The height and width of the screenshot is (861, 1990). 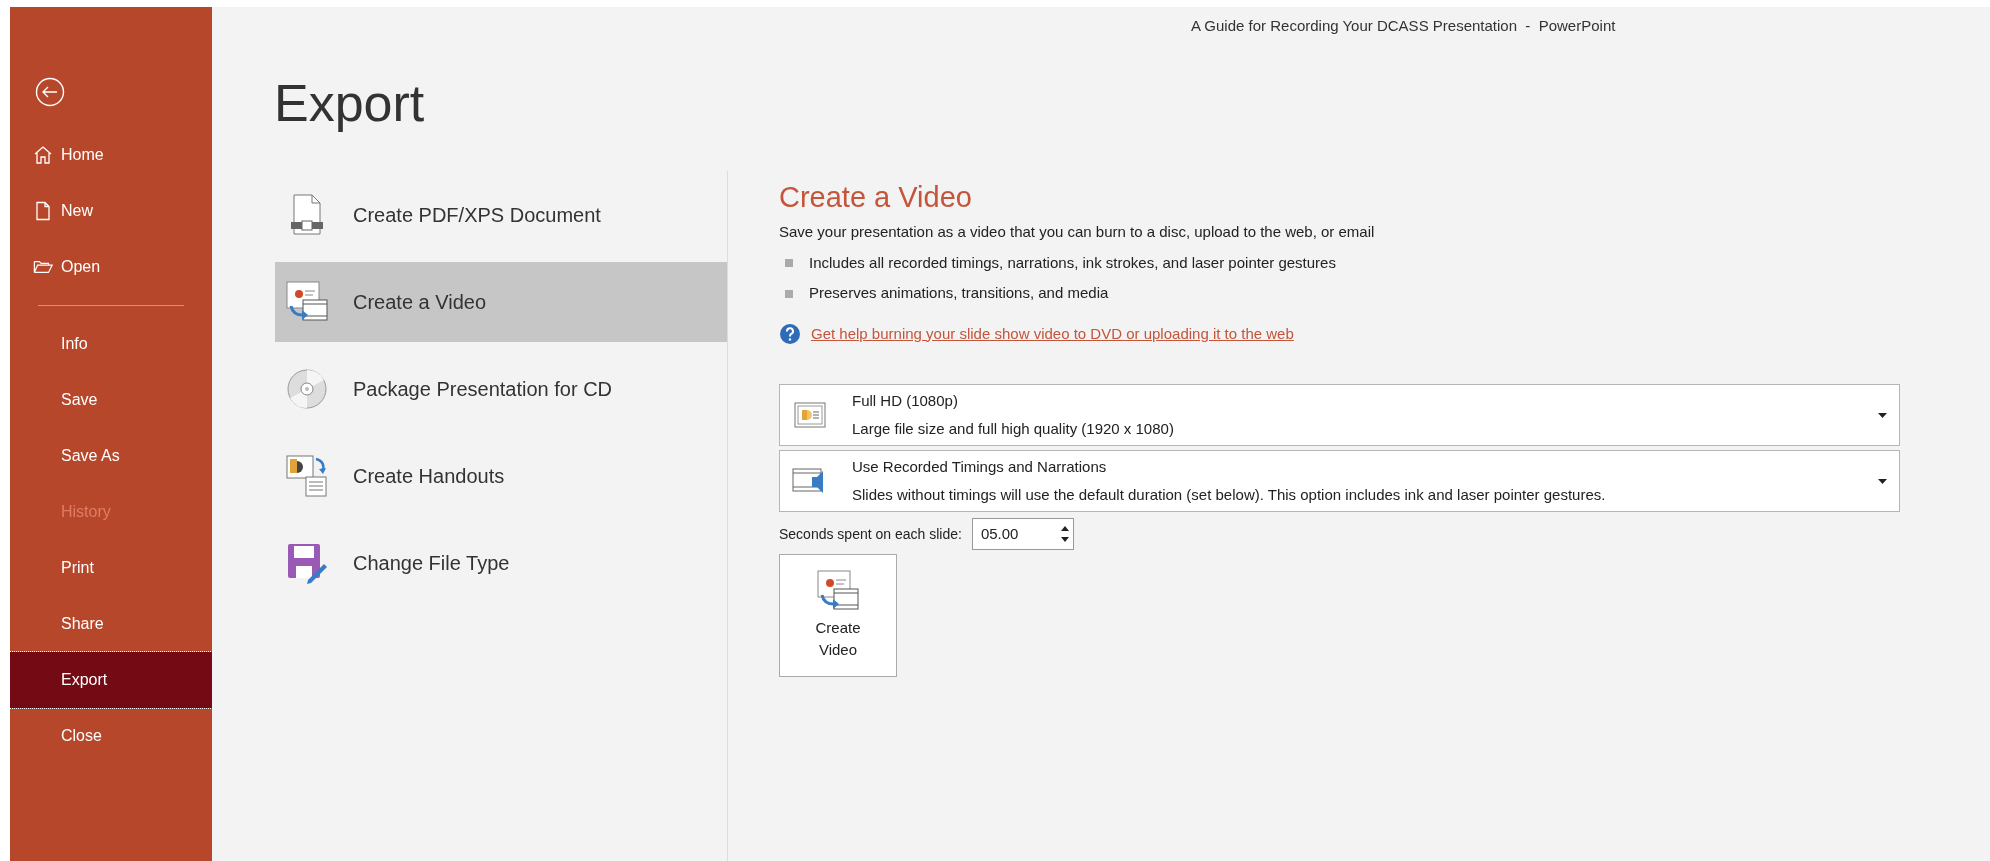 What do you see at coordinates (307, 476) in the screenshot?
I see `handout-icon` at bounding box center [307, 476].